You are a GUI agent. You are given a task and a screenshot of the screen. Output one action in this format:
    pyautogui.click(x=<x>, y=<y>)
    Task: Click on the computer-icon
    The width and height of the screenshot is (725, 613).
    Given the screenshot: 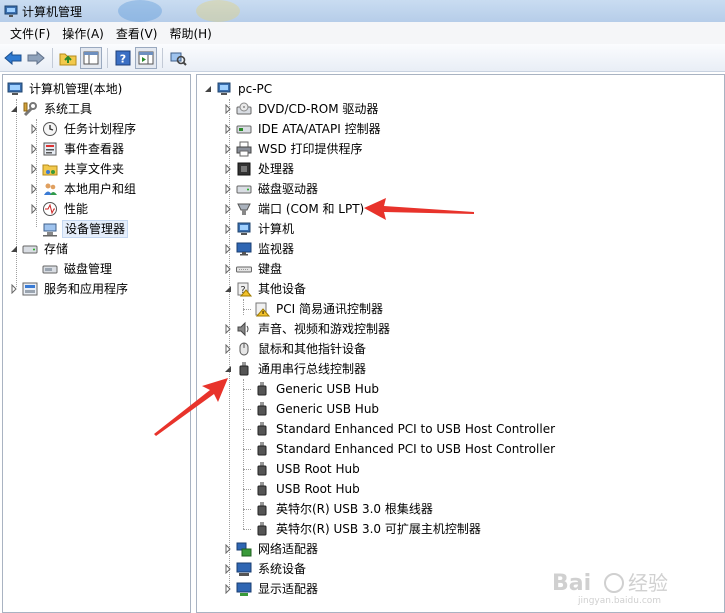 What is the action you would take?
    pyautogui.click(x=244, y=228)
    